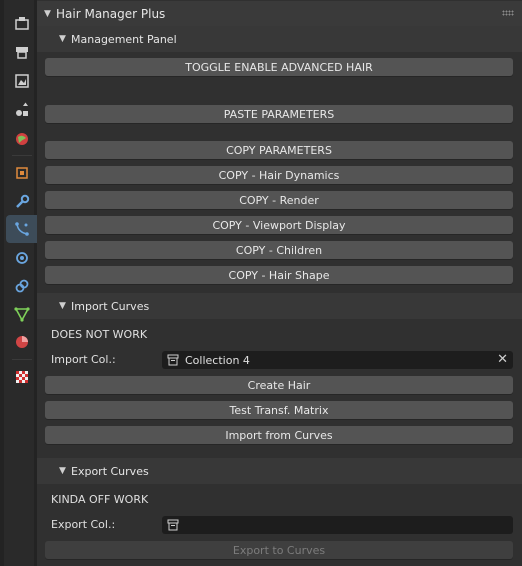  I want to click on export-to-curves-button: Export to Curves, so click(279, 550).